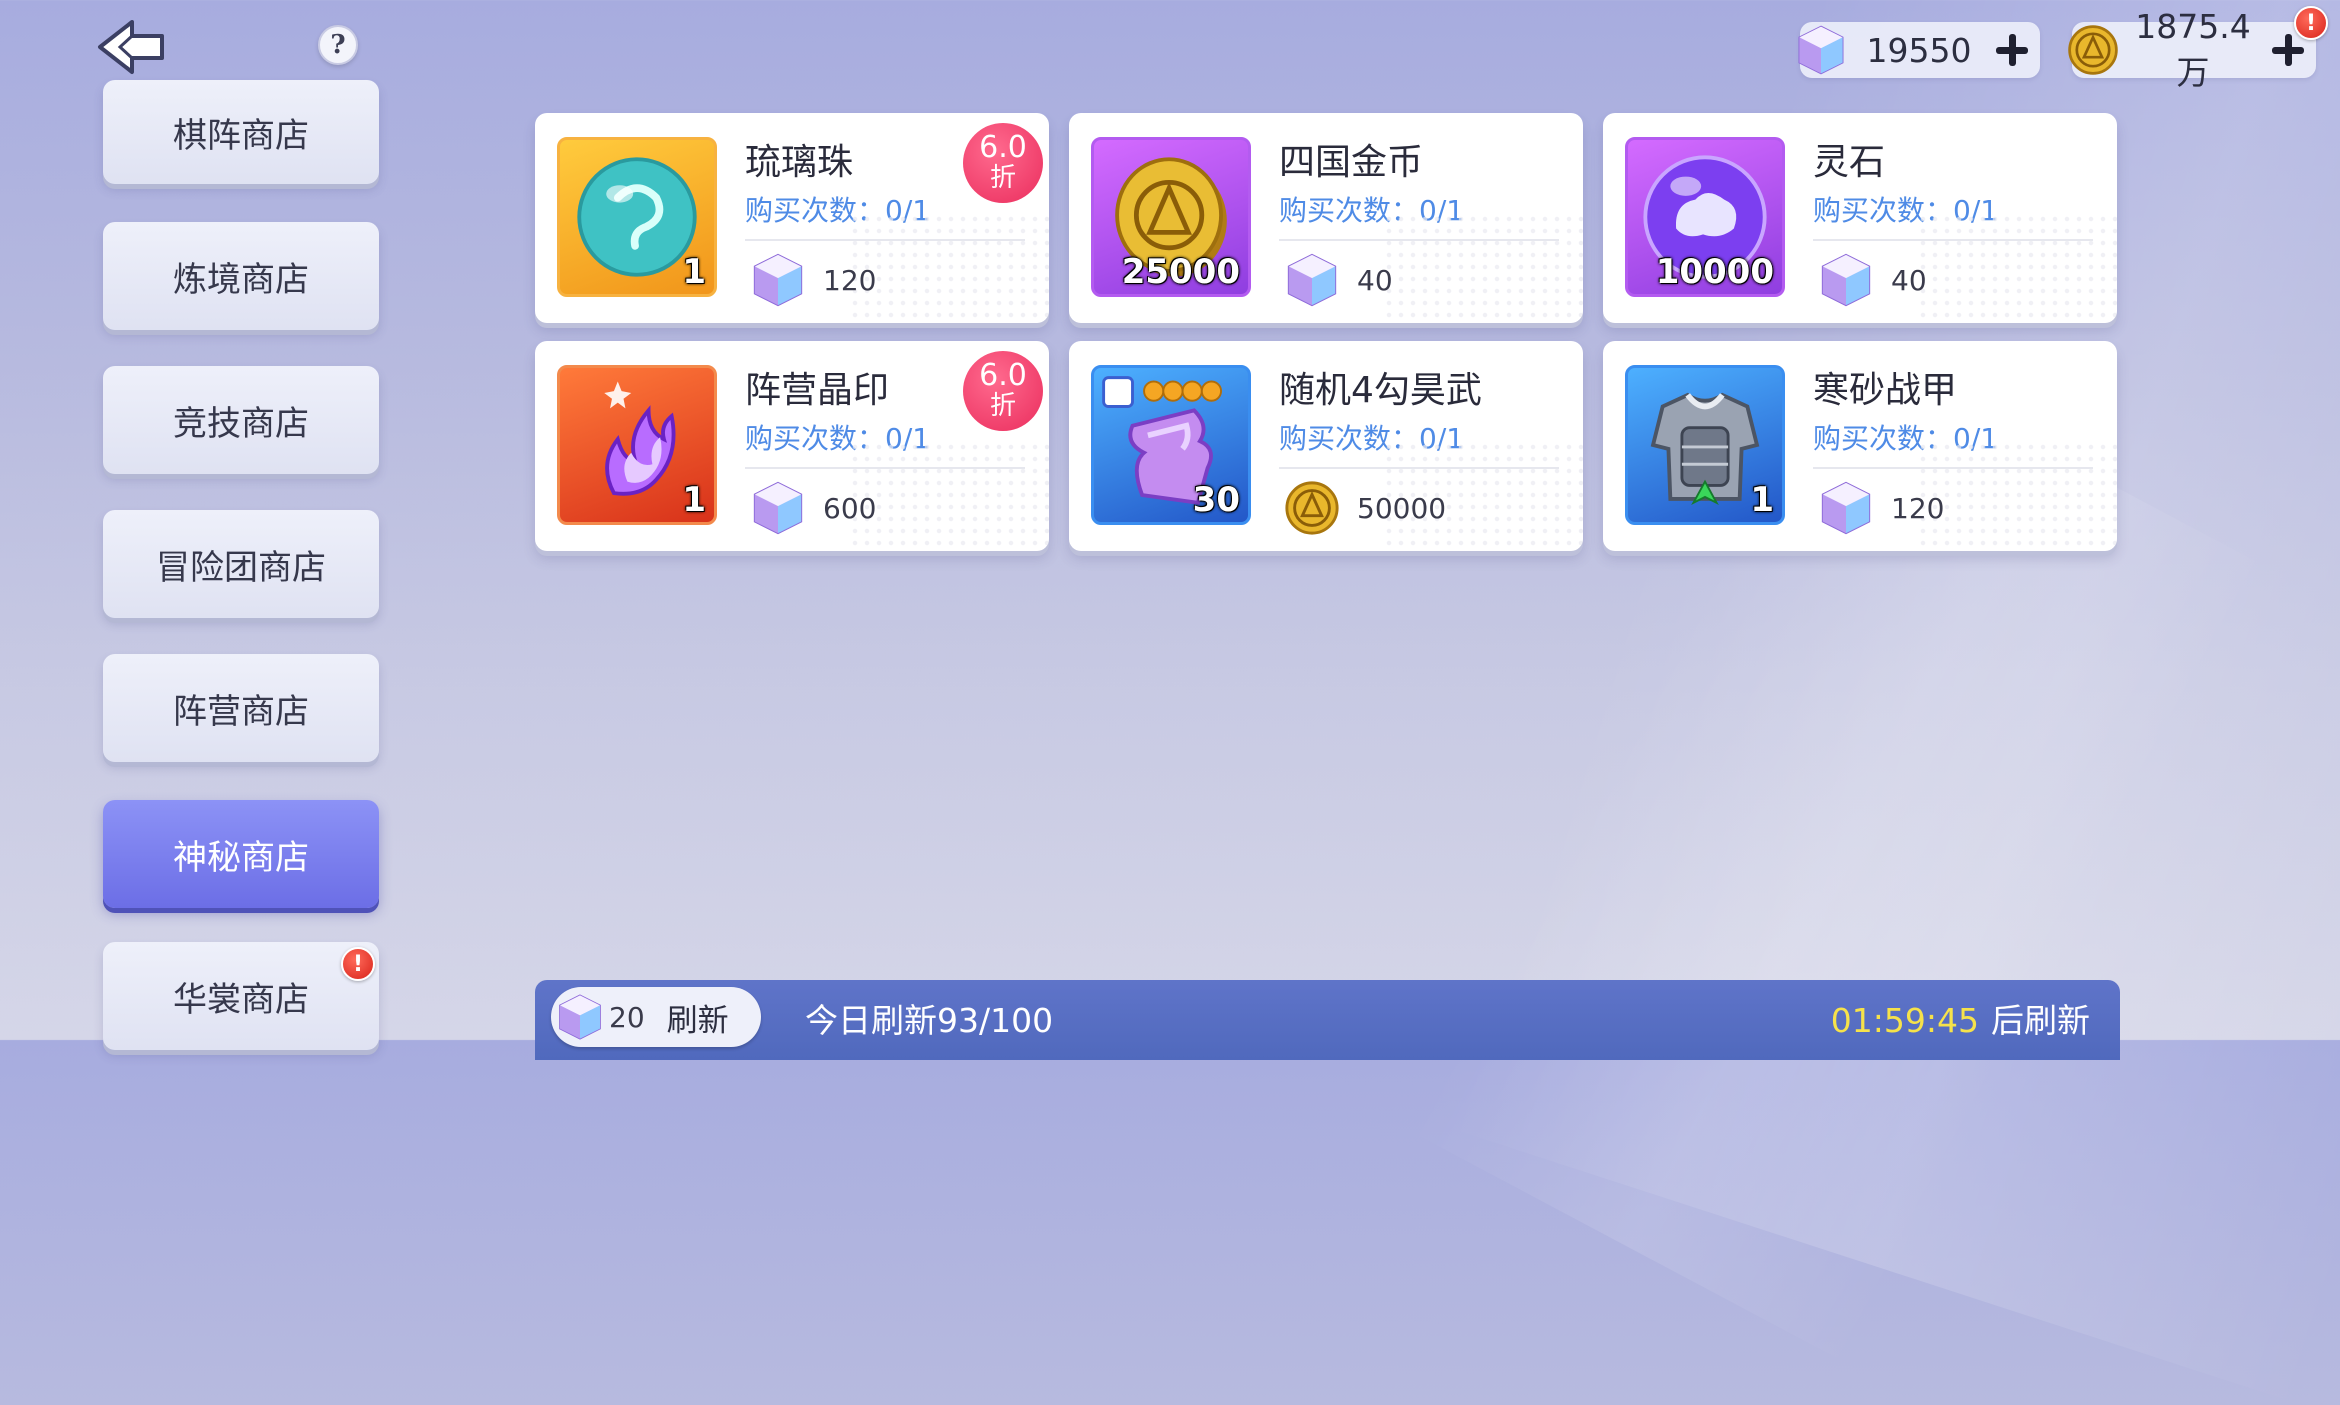 This screenshot has height=1405, width=2340. Describe the element at coordinates (241, 423) in the screenshot. I see `sidebar-item-label: 竞技商店` at that location.